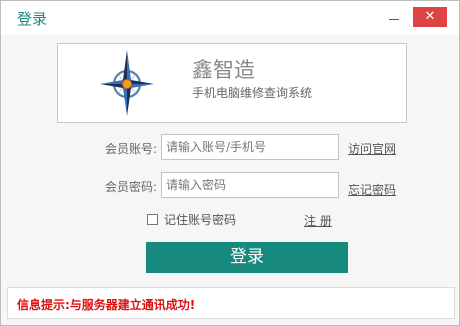 Image resolution: width=460 pixels, height=326 pixels. I want to click on login-button: 登录, so click(247, 257).